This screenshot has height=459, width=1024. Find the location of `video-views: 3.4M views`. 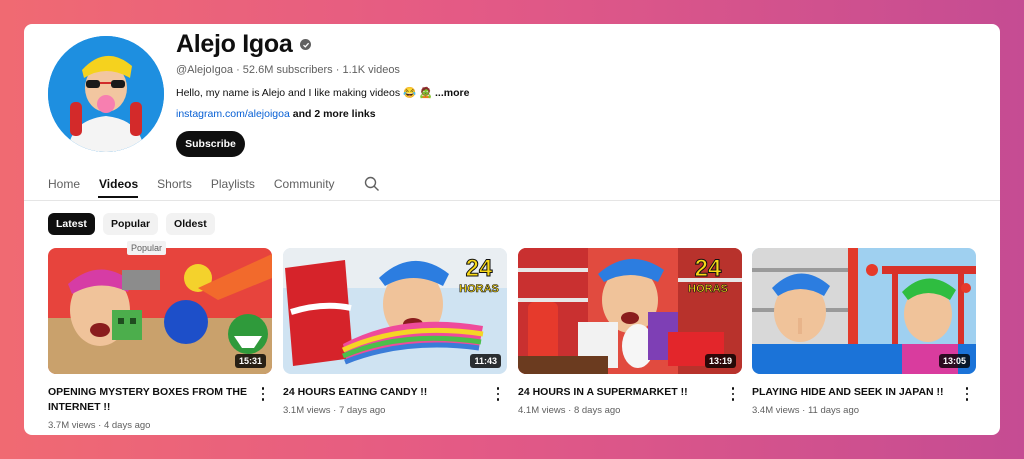

video-views: 3.4M views is located at coordinates (776, 410).